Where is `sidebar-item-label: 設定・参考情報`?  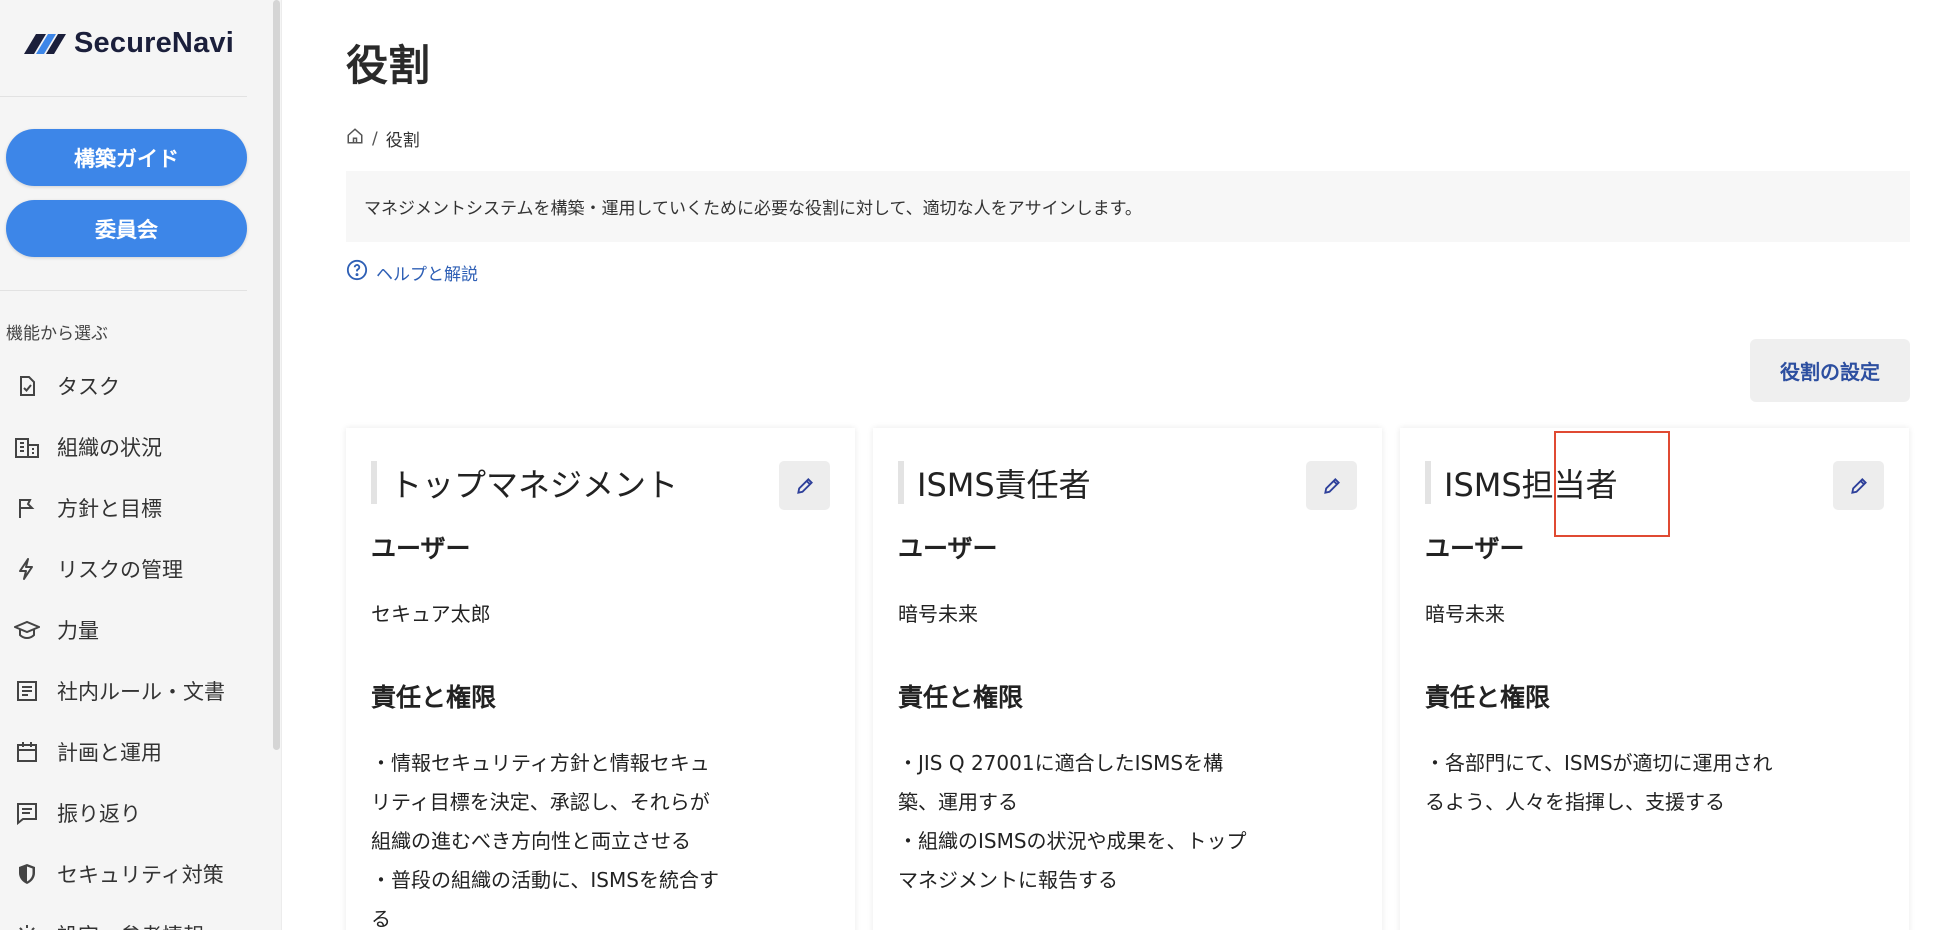 sidebar-item-label: 設定・参考情報 is located at coordinates (130, 925).